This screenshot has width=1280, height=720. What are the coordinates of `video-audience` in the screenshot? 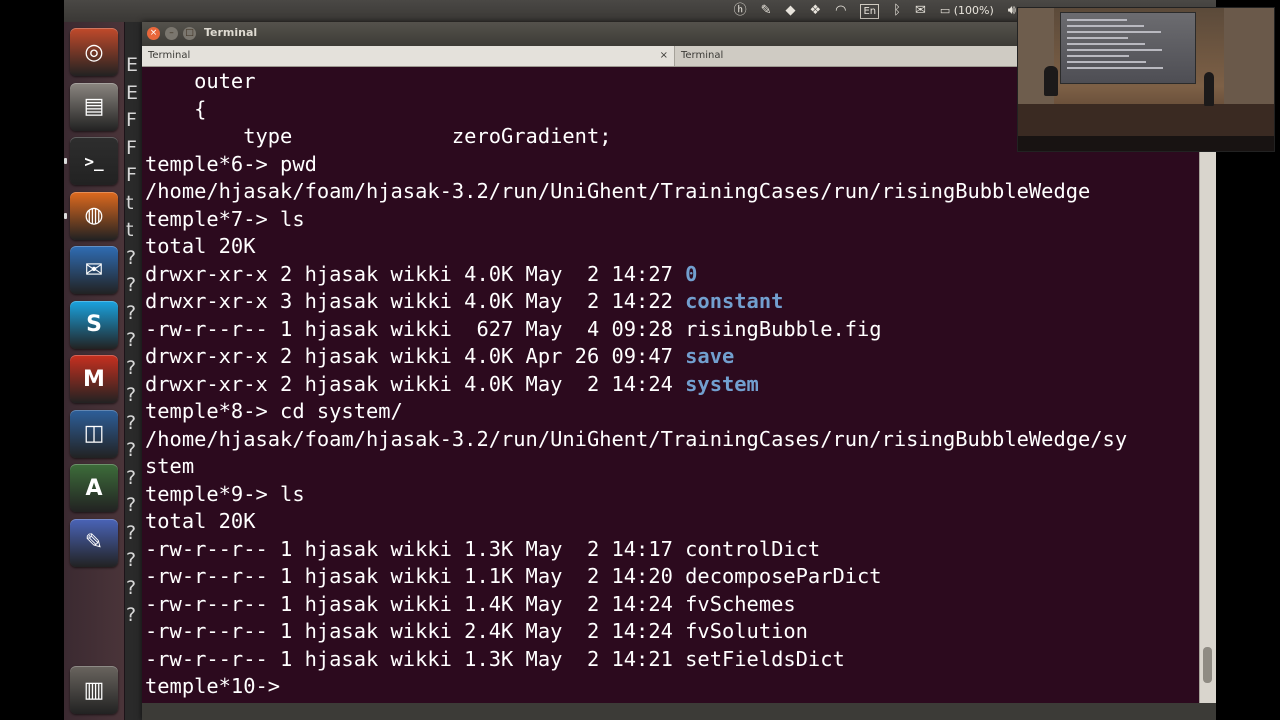 It's located at (1146, 143).